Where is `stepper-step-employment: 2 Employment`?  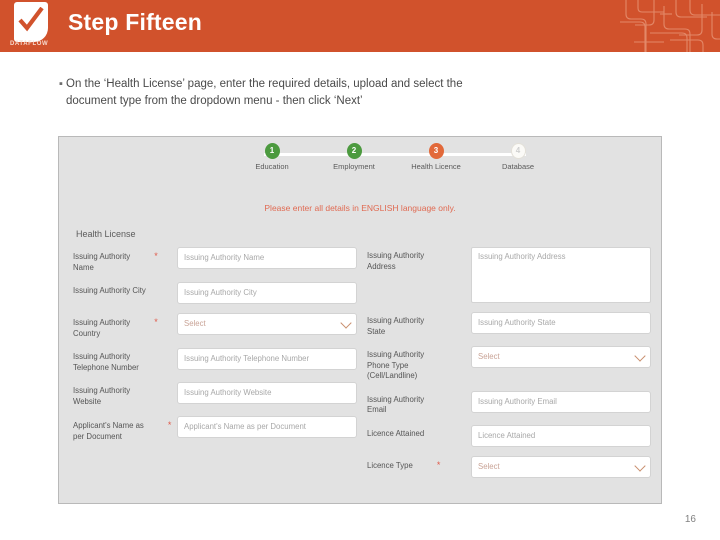
stepper-step-employment: 2 Employment is located at coordinates (354, 157).